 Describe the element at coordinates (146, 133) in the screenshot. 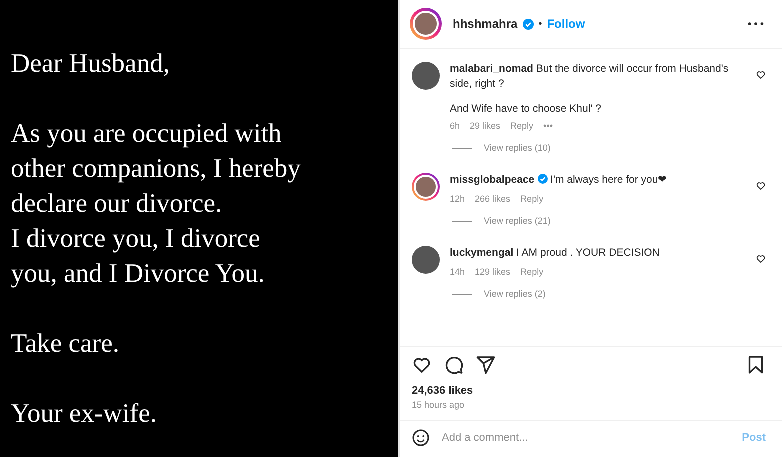

I see `letter-line: As you are occupied with` at that location.